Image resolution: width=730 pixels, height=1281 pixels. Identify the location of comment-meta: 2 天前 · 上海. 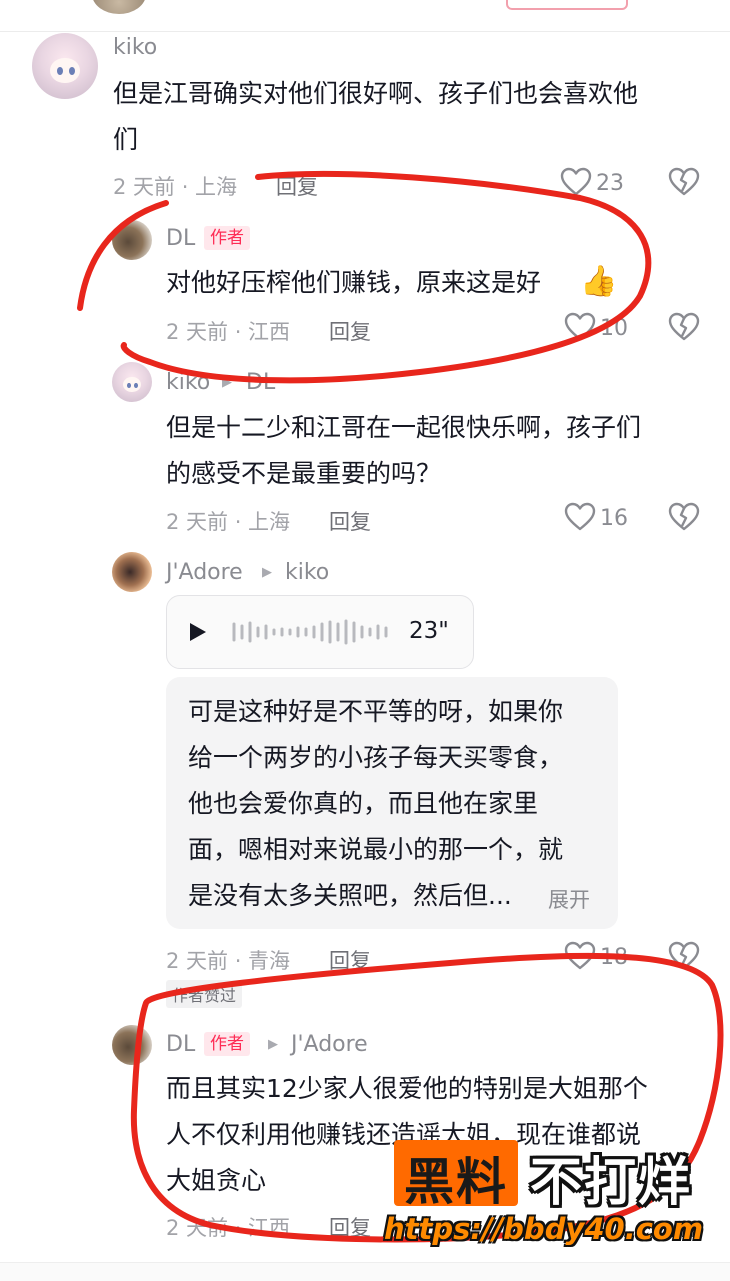
(175, 187).